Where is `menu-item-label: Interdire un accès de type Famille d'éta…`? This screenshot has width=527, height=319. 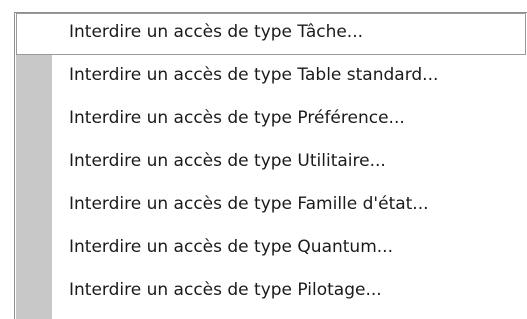
menu-item-label: Interdire un accès de type Famille d'éta… is located at coordinates (249, 204).